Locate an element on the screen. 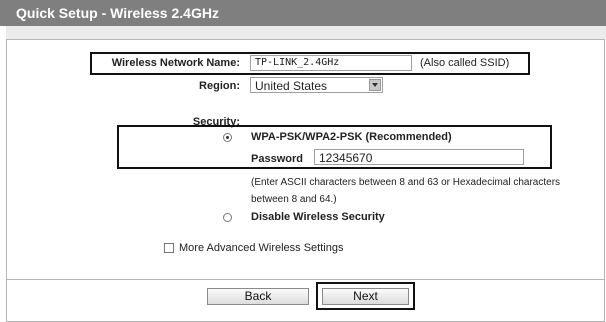 The height and width of the screenshot is (322, 606). password-input: 12345670 is located at coordinates (419, 157).